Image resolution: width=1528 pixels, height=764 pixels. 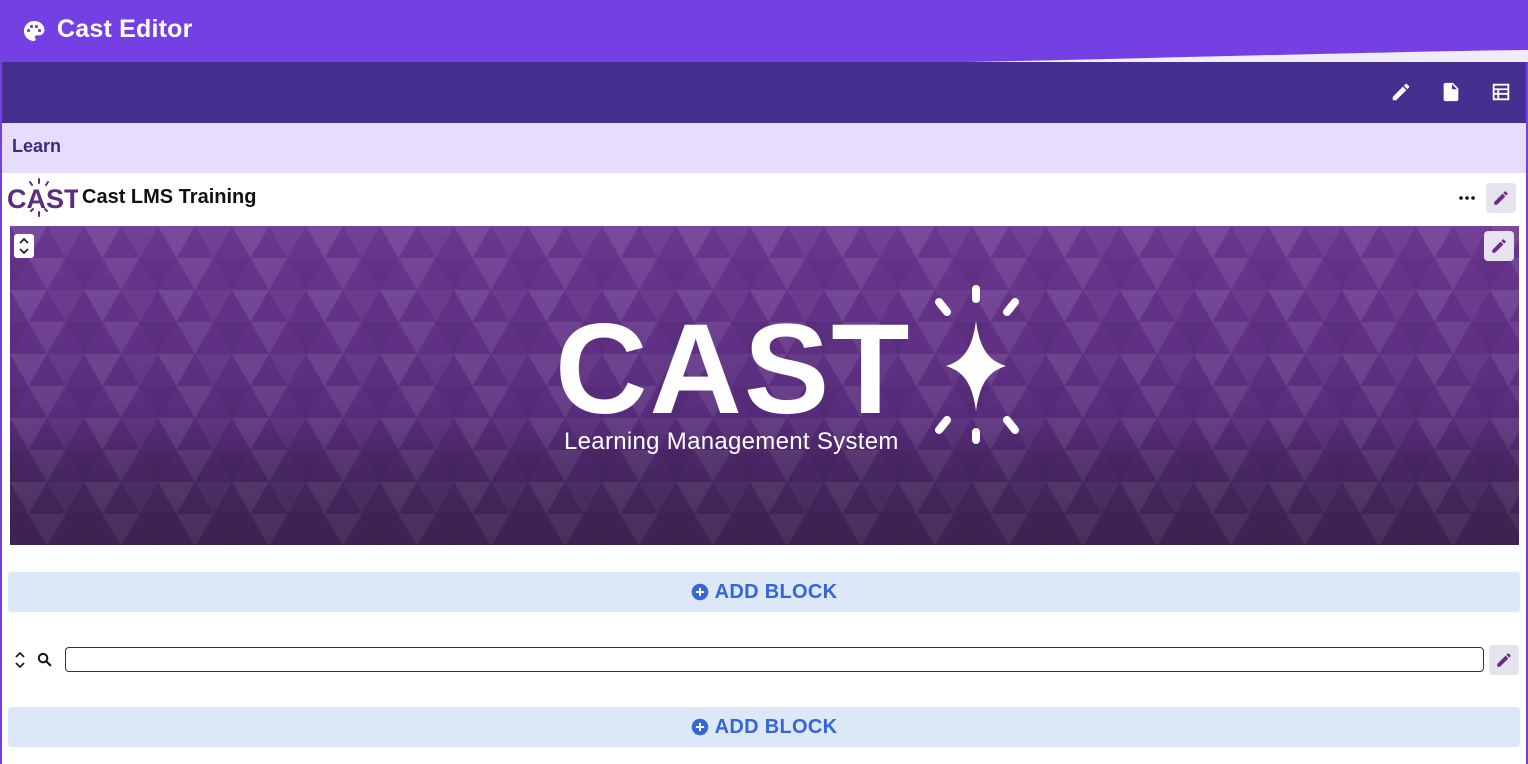 I want to click on breadcrumb-learn: Learn, so click(x=36, y=146).